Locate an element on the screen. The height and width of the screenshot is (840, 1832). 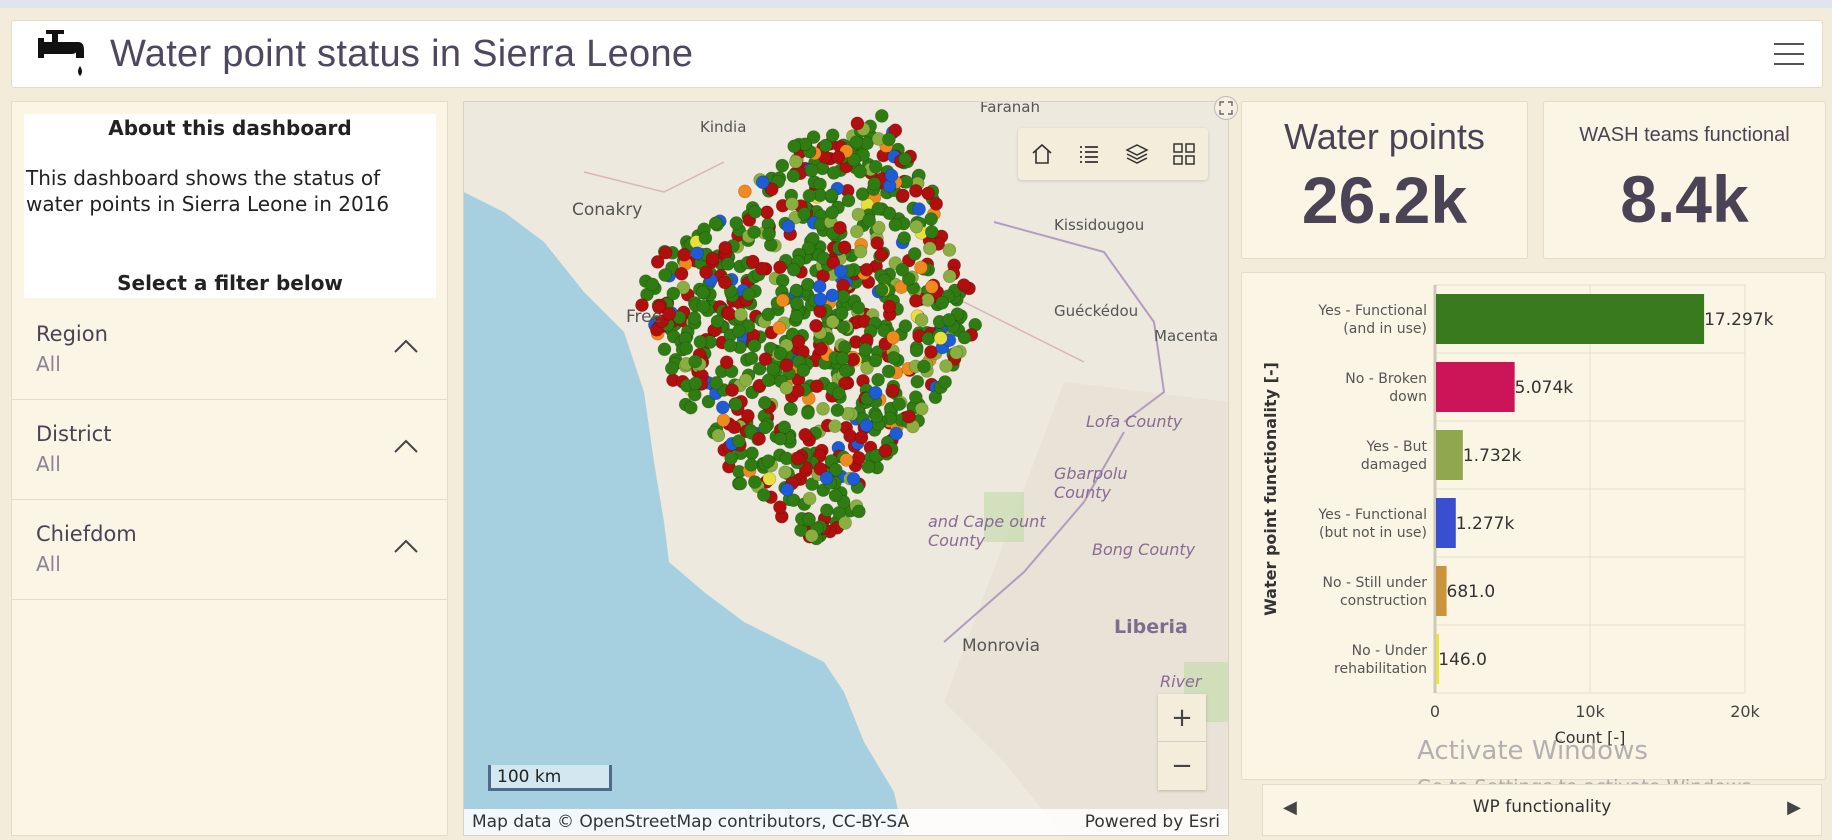
basemap-gallery-icon is located at coordinates (1184, 154).